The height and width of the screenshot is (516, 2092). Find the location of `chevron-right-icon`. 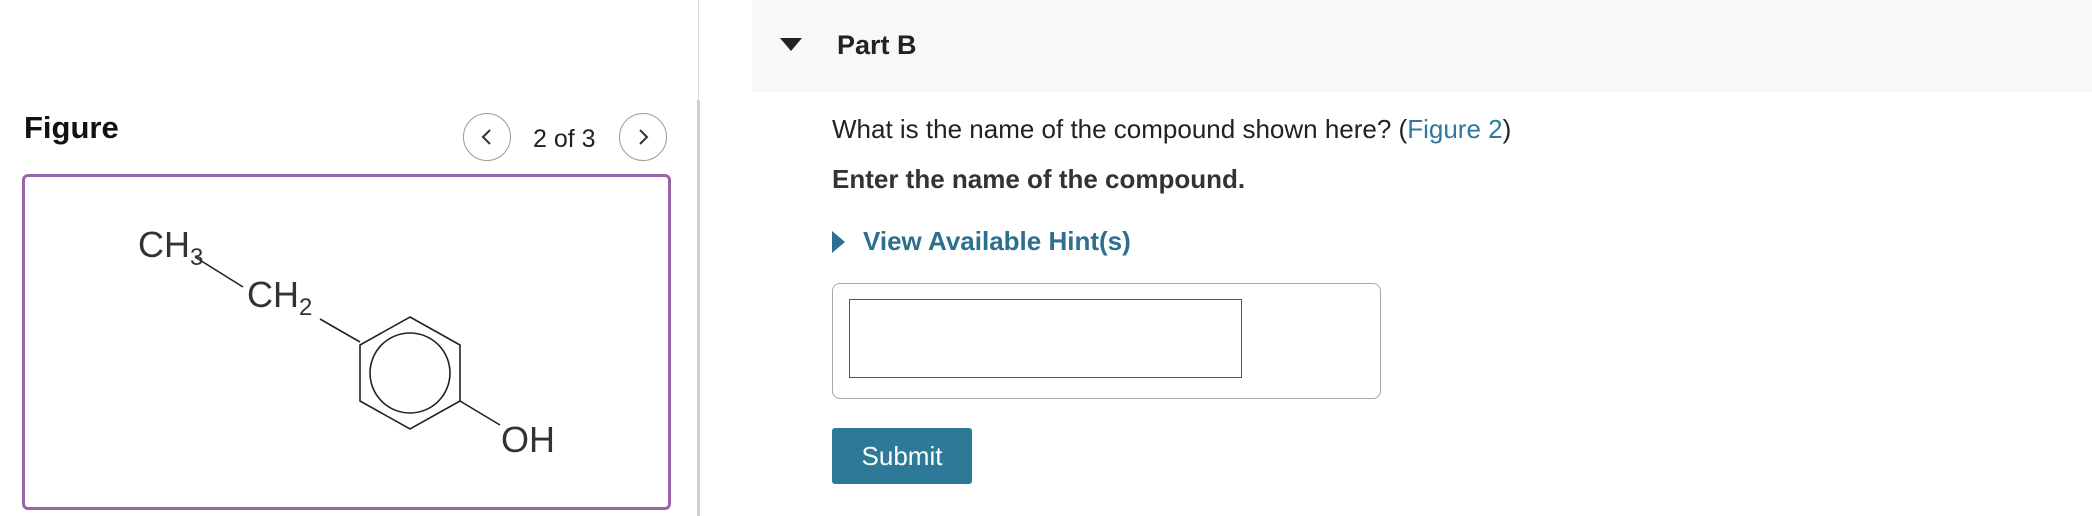

chevron-right-icon is located at coordinates (644, 137).